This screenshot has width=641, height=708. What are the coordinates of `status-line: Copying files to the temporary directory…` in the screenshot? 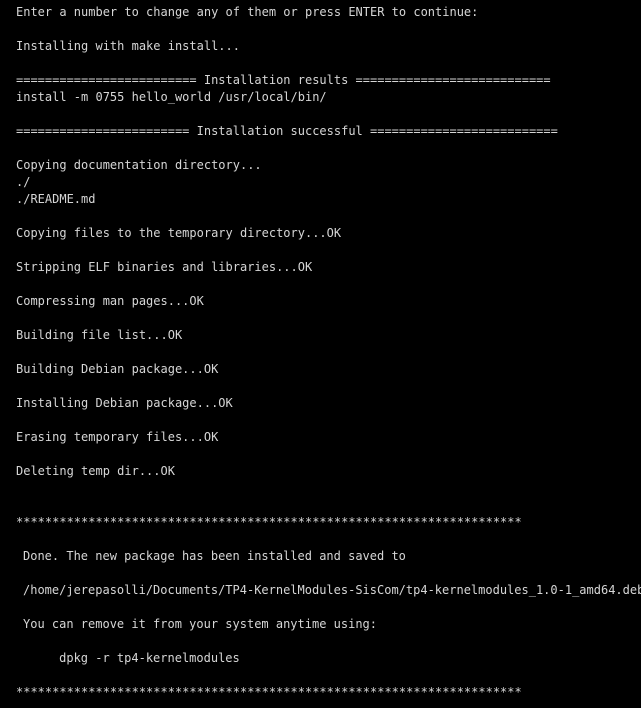 It's located at (179, 233).